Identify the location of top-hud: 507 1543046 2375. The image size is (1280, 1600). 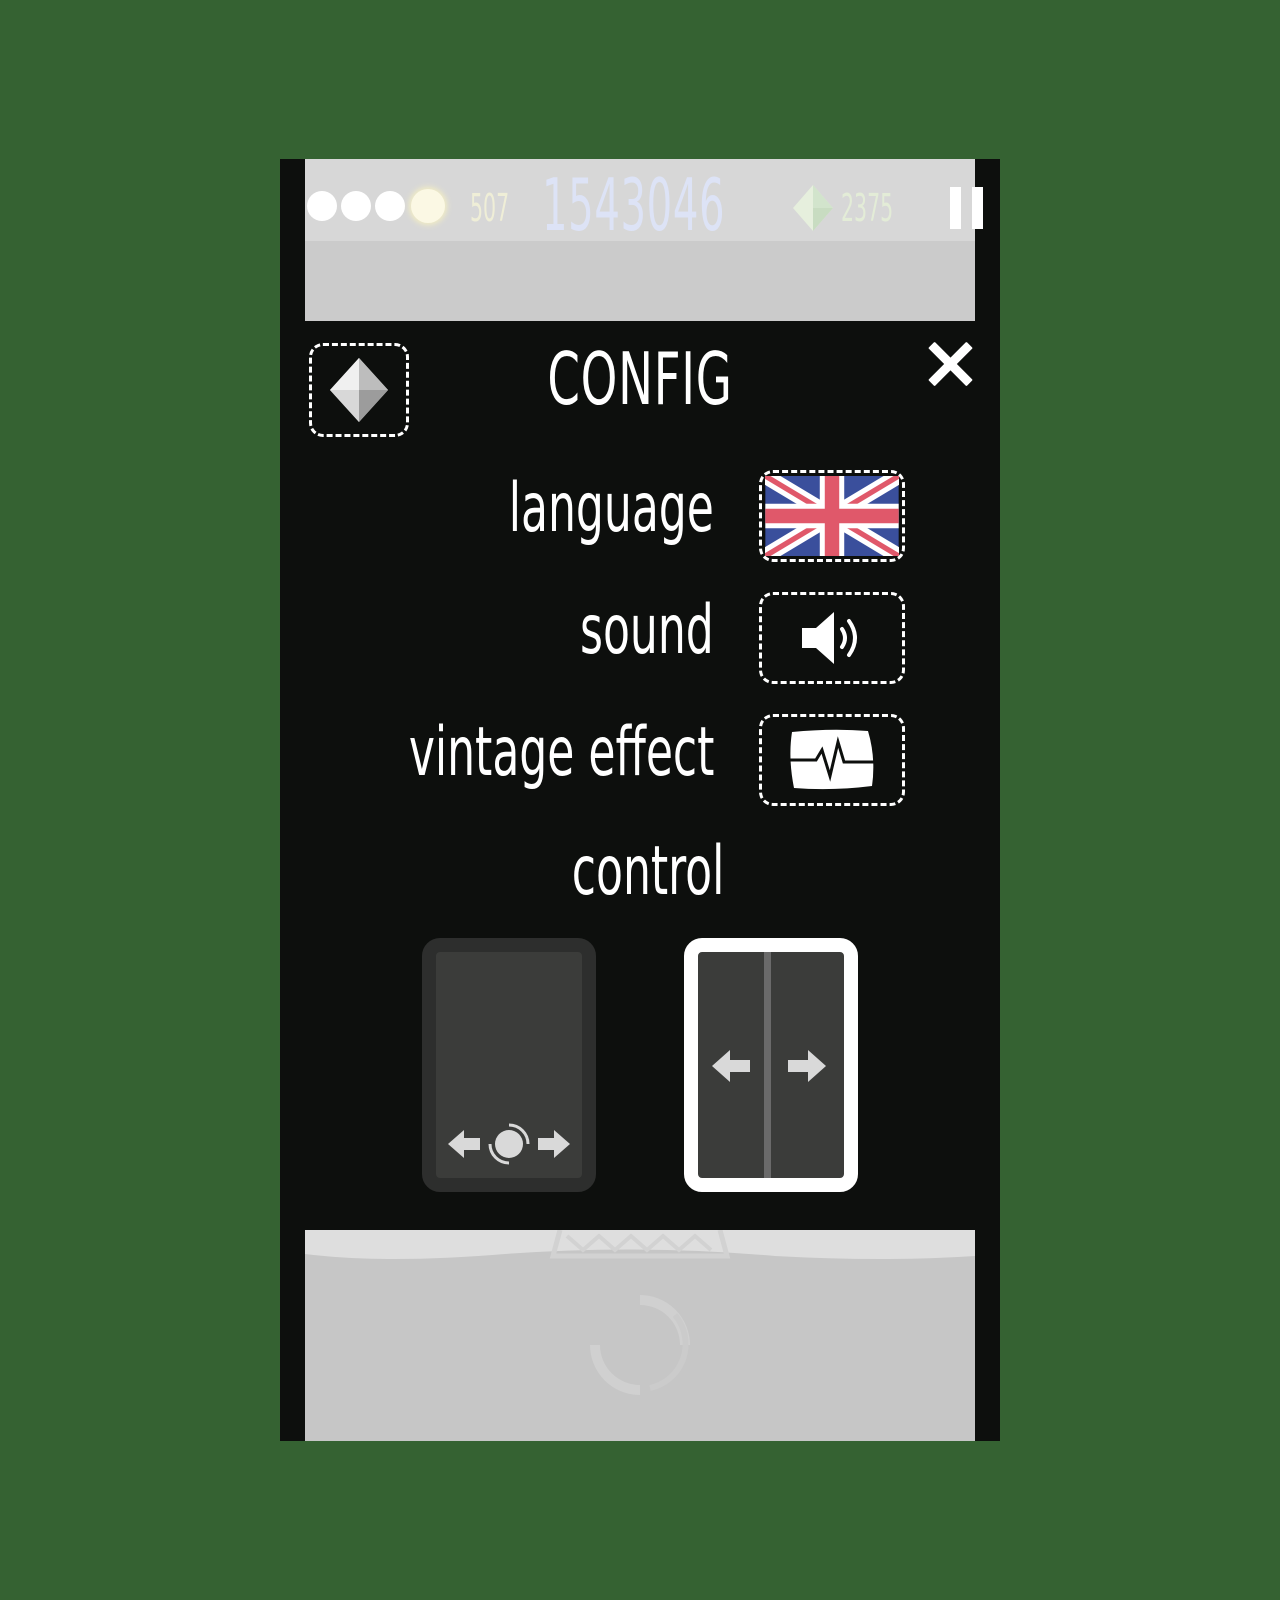
(644, 203).